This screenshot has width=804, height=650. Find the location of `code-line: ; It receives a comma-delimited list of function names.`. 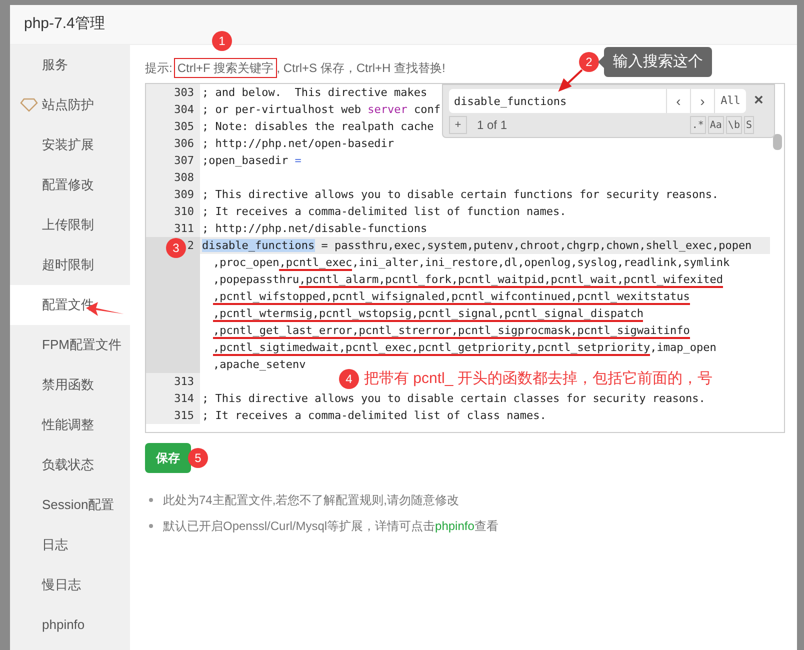

code-line: ; It receives a comma-delimited list of function names. is located at coordinates (384, 212).